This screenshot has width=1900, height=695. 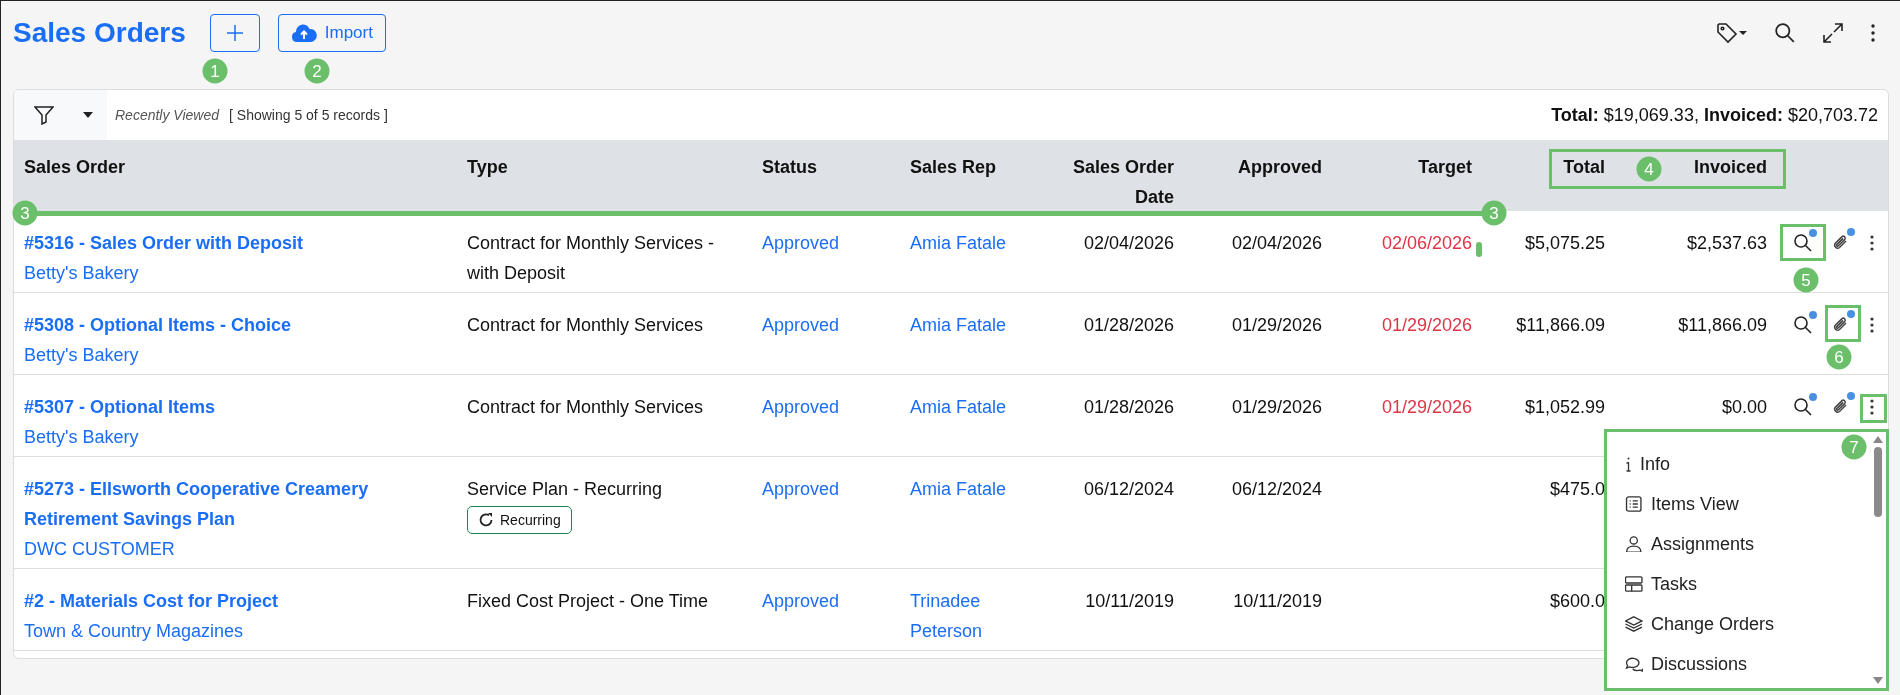 I want to click on type-text: Service Plan - Recurring, so click(x=565, y=489).